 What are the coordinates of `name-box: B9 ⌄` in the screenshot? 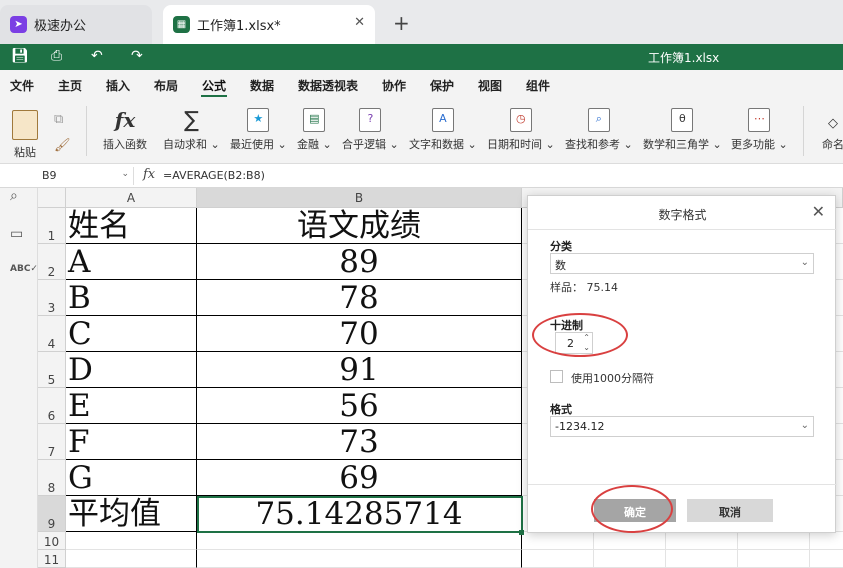 It's located at (86, 176).